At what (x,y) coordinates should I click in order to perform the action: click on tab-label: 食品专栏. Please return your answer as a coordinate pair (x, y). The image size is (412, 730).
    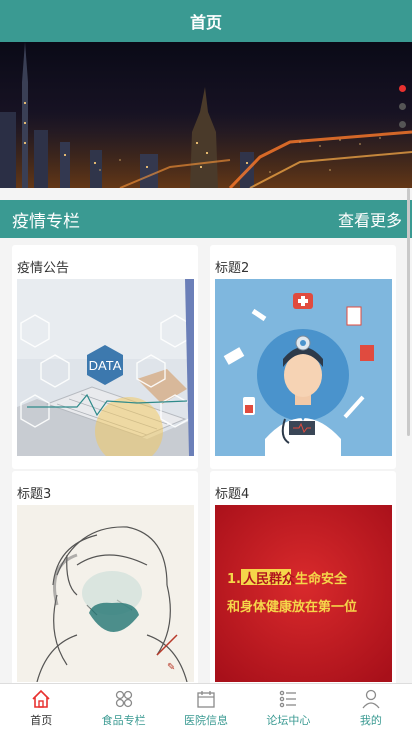
    Looking at the image, I should click on (123, 720).